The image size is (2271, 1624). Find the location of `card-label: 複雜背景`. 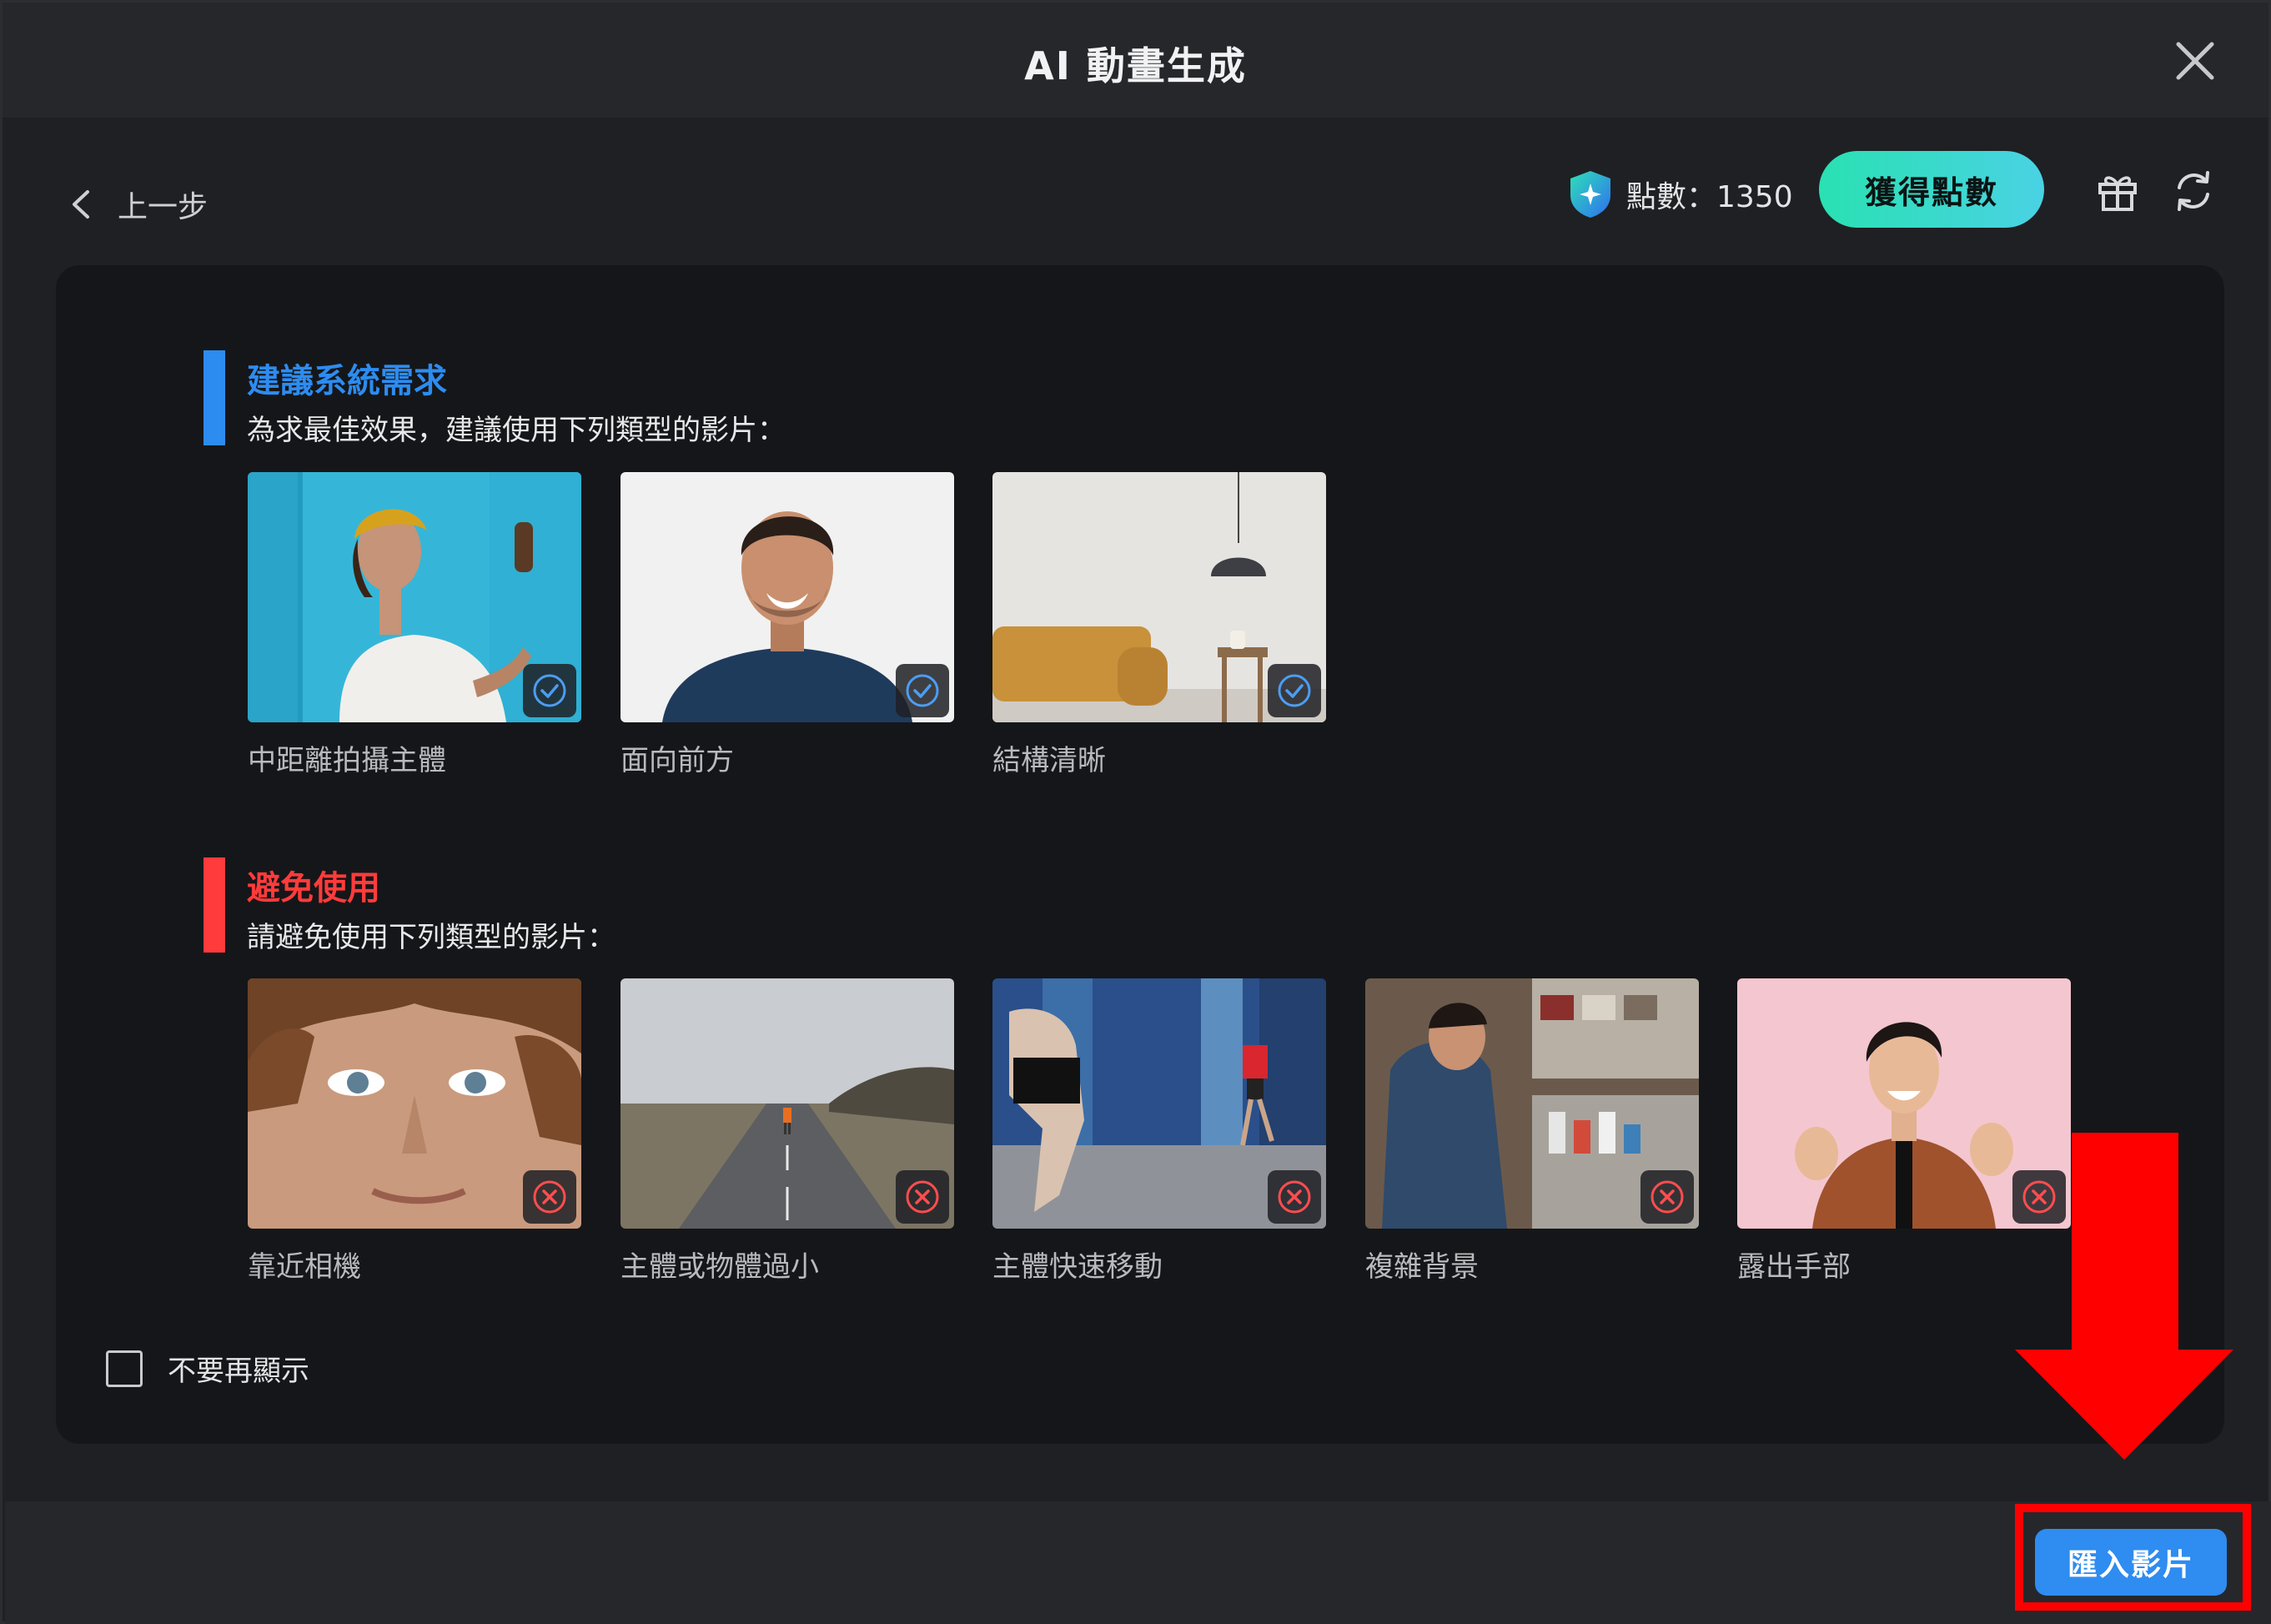

card-label: 複雜背景 is located at coordinates (1422, 1267).